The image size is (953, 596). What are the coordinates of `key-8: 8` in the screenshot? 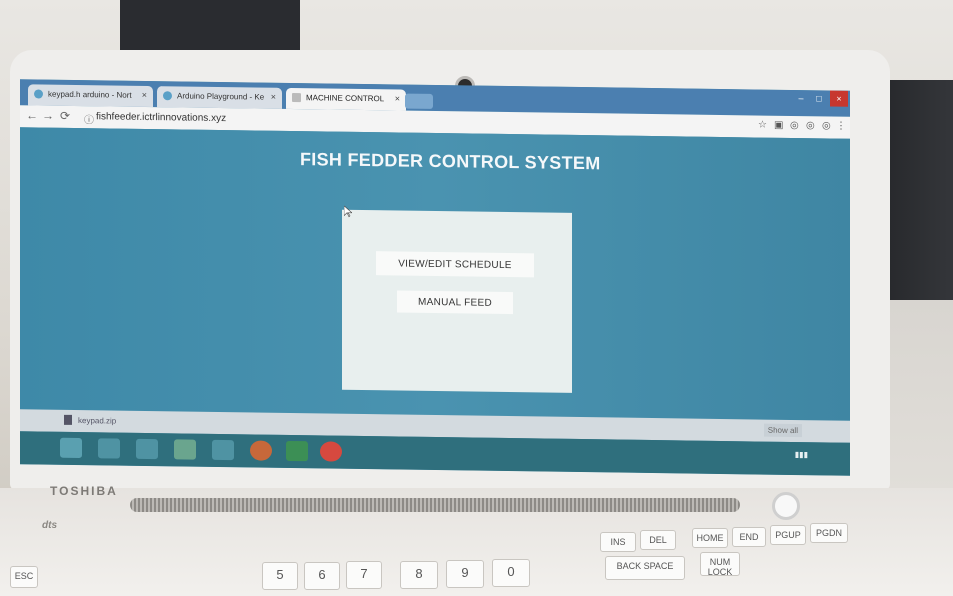 It's located at (419, 575).